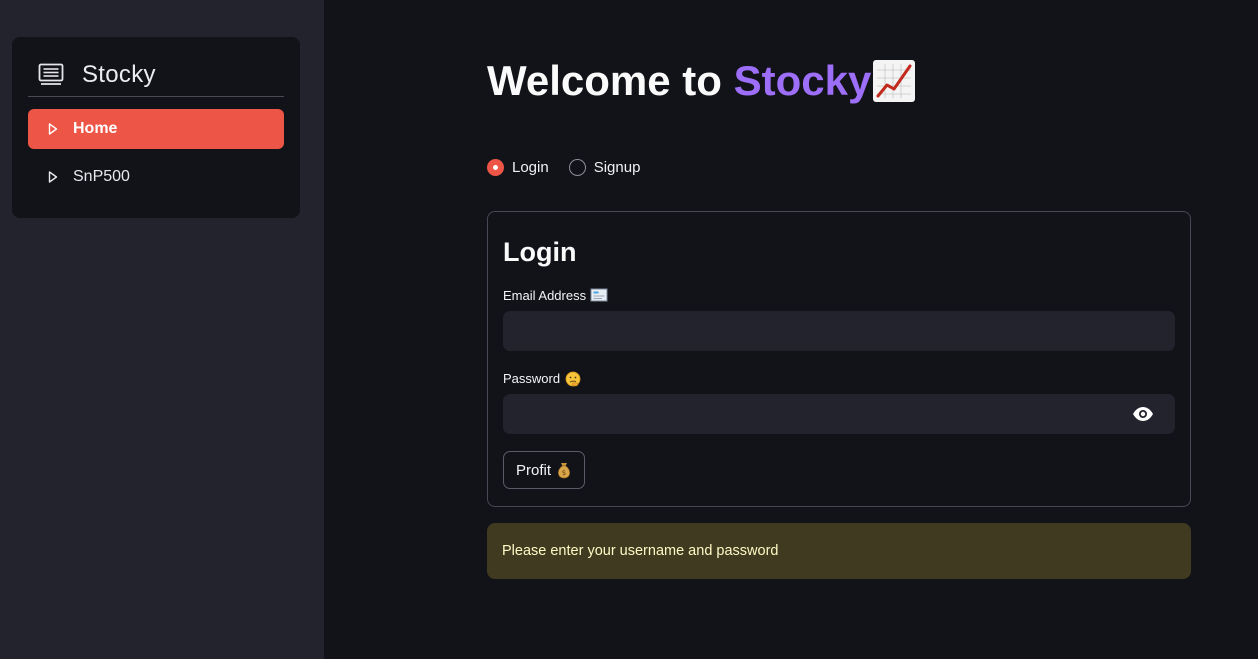  I want to click on menu-list: Home SnP500, so click(156, 153).